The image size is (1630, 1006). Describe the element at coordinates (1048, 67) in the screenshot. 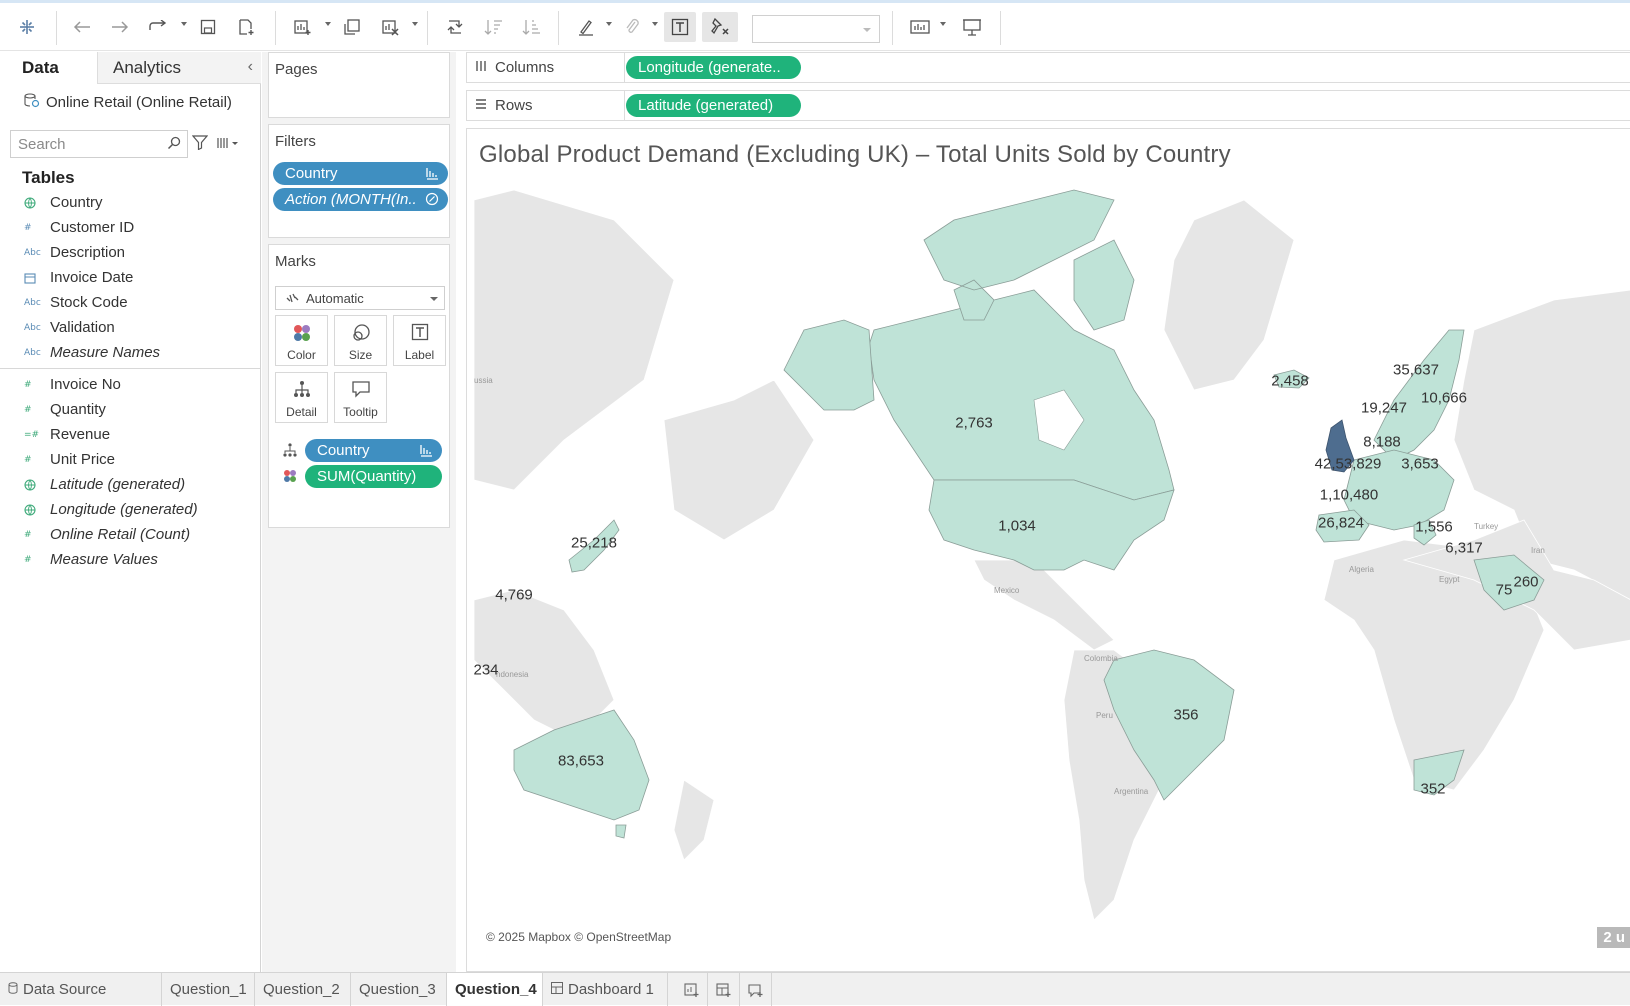

I see `columns-shelf: Columns Longitude (generate..` at that location.